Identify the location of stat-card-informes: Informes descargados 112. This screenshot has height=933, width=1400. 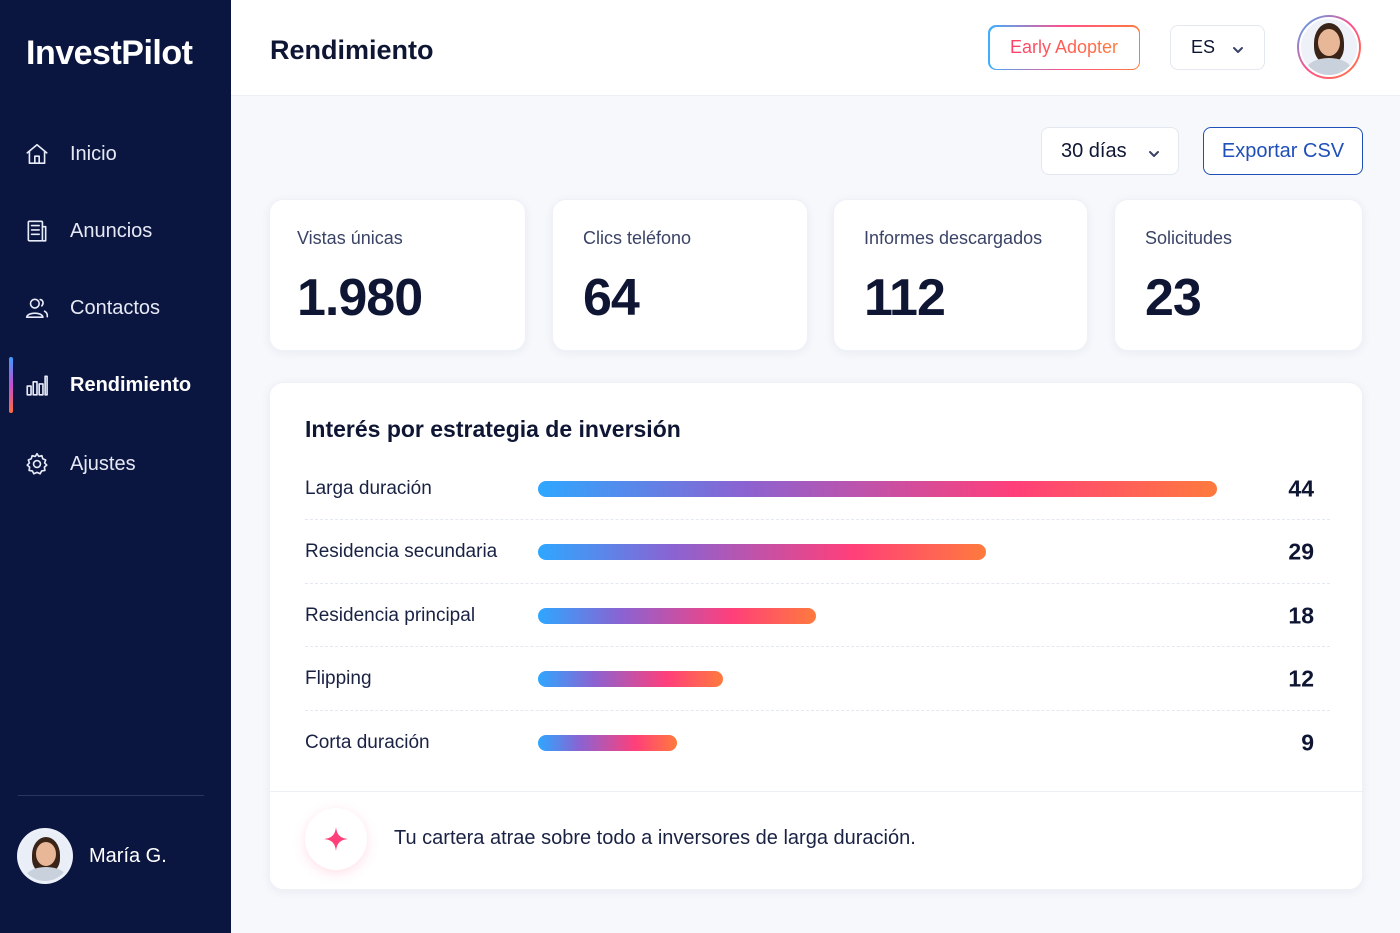
(960, 275).